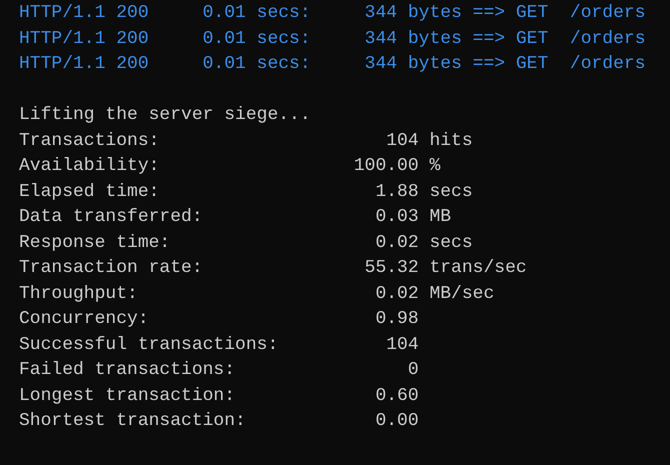 The height and width of the screenshot is (465, 670). What do you see at coordinates (451, 141) in the screenshot?
I see `stat-unit: hits` at bounding box center [451, 141].